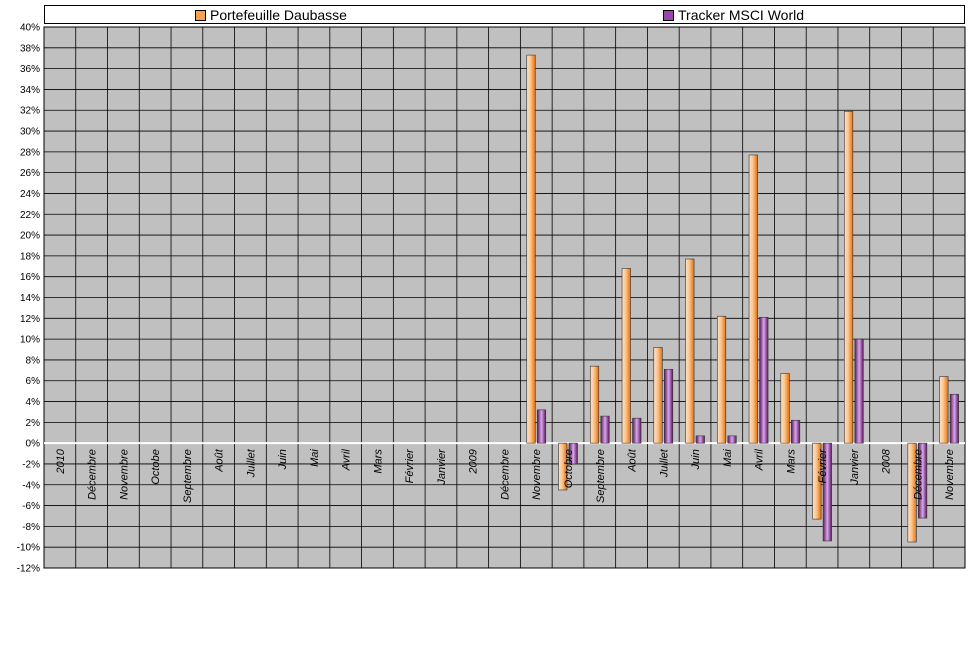 Image resolution: width=970 pixels, height=651 pixels. I want to click on y-tick-label: 22%, so click(30, 215).